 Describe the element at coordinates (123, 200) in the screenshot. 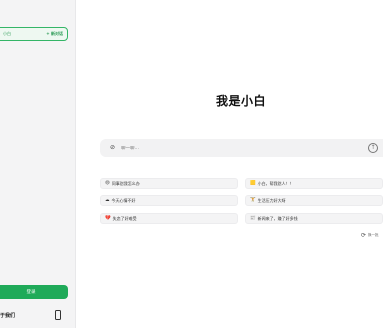

I see `suggestion-label: 今天心情不好` at that location.